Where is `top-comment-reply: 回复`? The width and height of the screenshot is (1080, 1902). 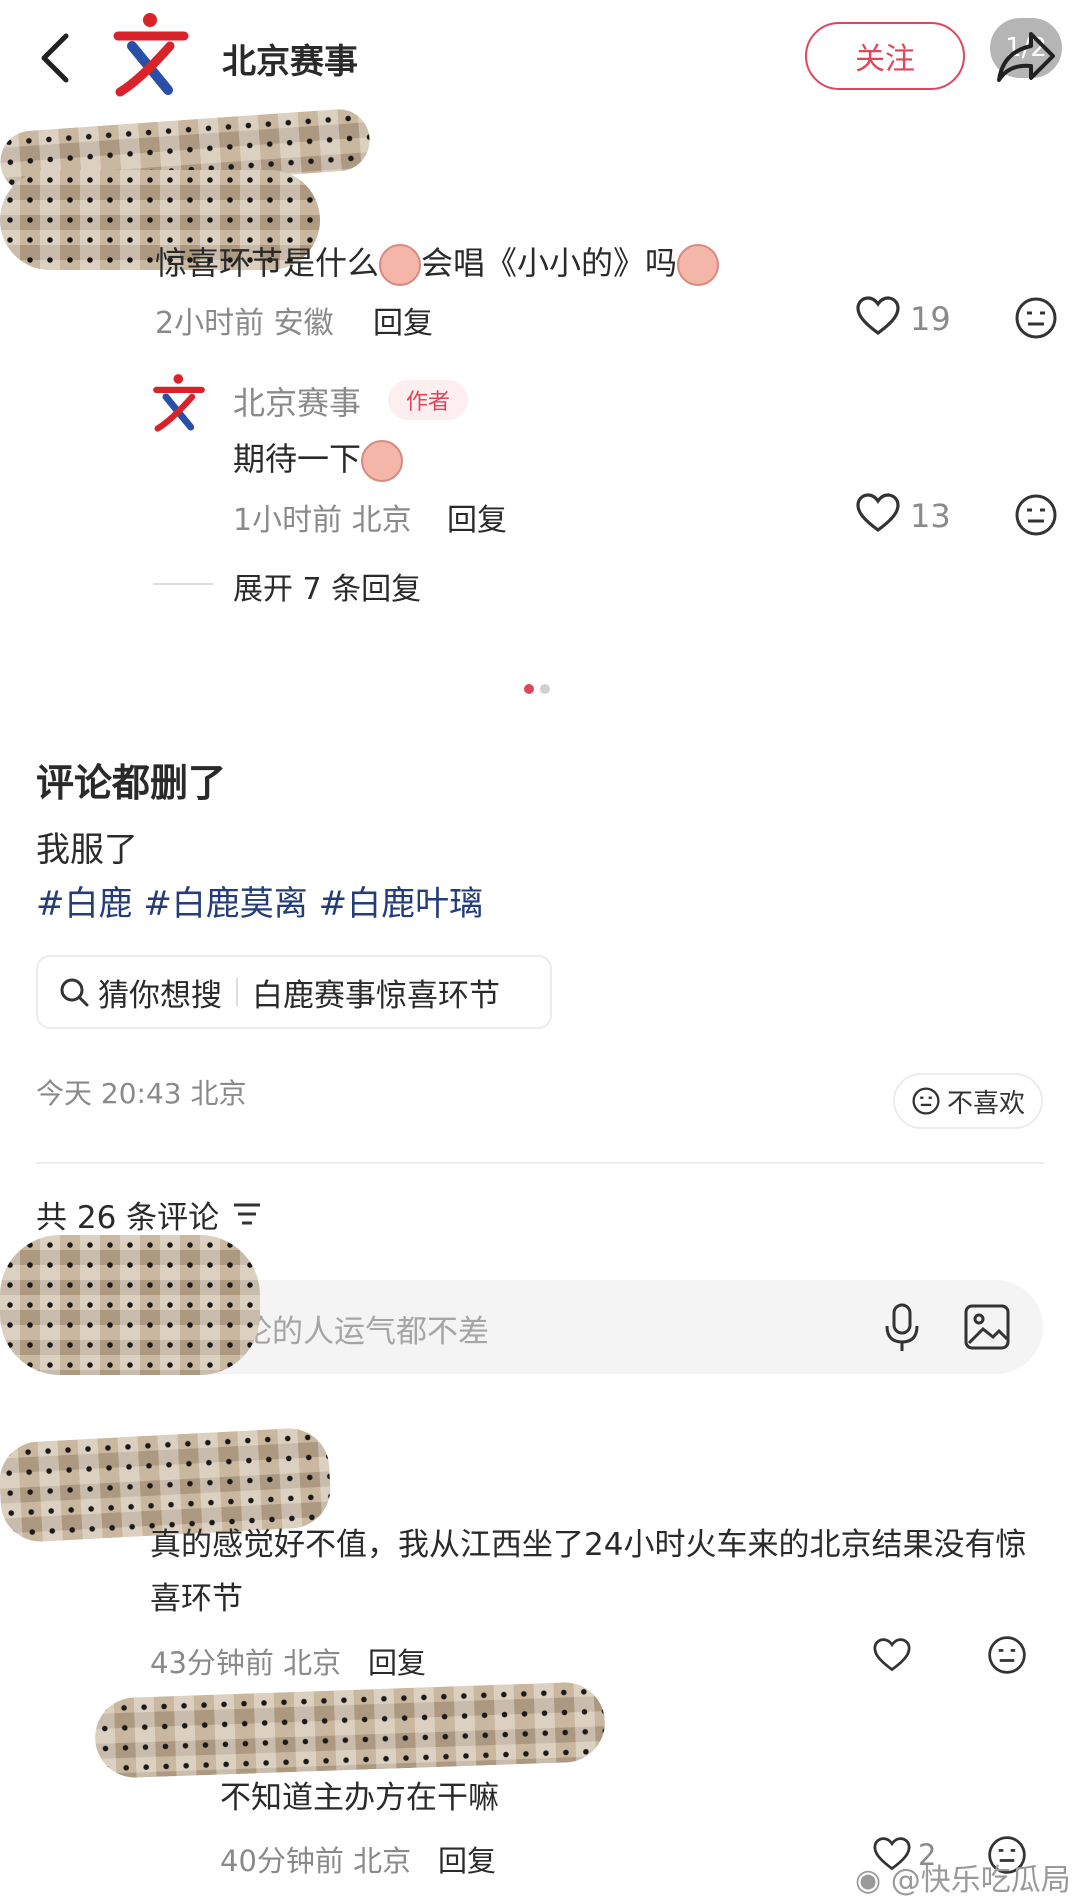
top-comment-reply: 回复 is located at coordinates (403, 320).